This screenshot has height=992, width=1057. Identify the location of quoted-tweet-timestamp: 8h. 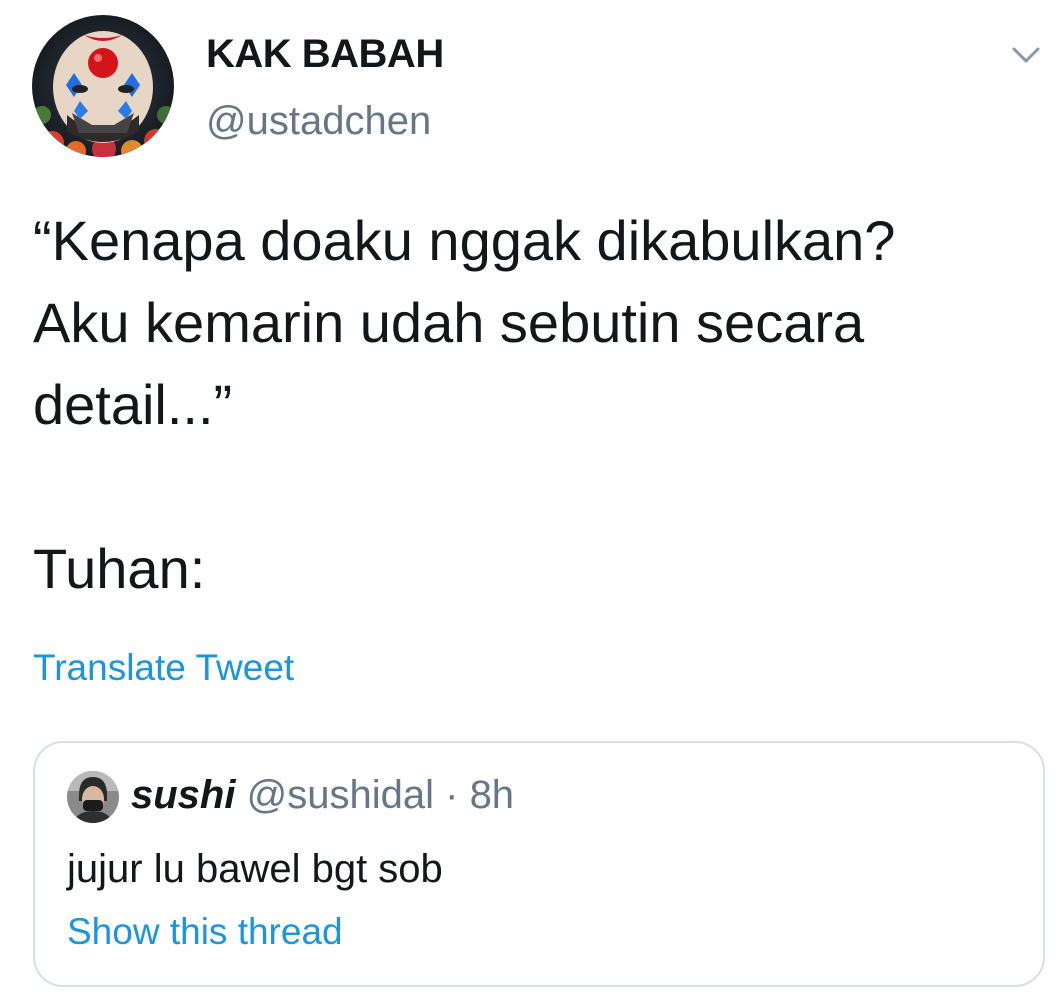
(492, 795).